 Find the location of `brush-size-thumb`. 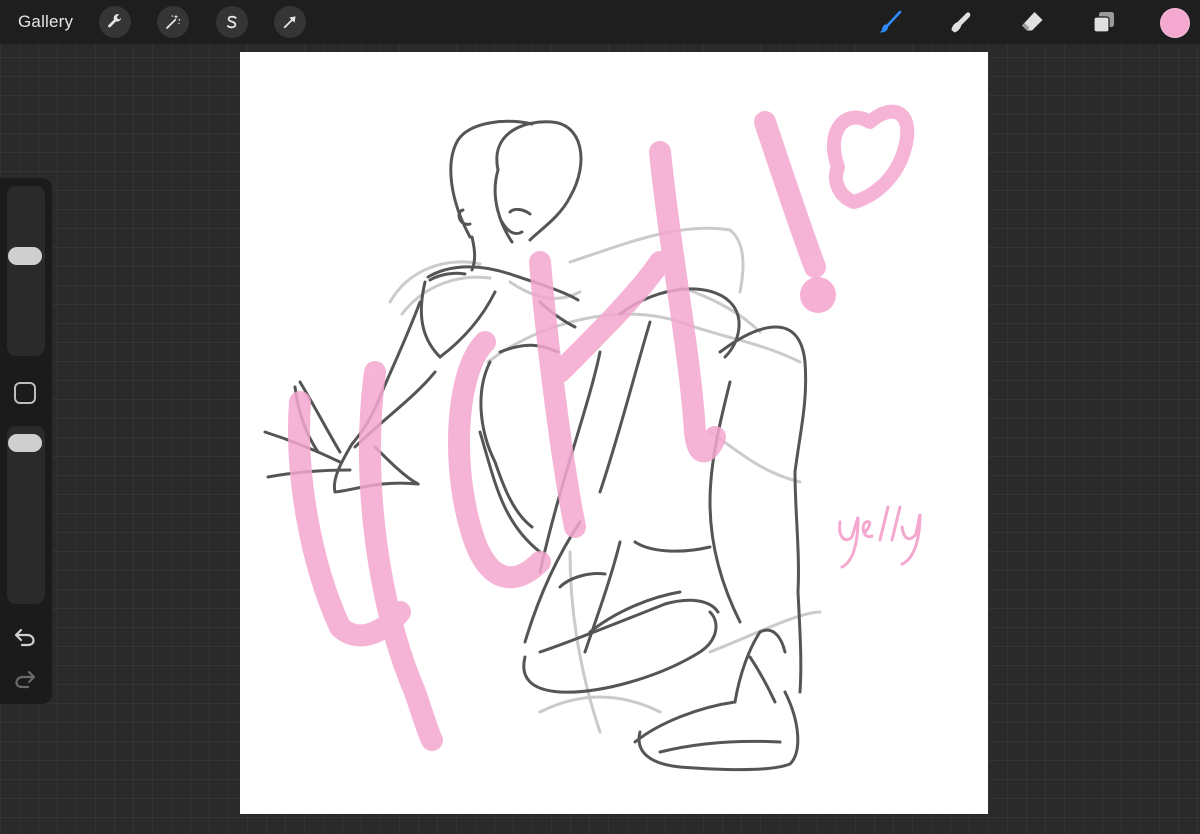

brush-size-thumb is located at coordinates (25, 255).